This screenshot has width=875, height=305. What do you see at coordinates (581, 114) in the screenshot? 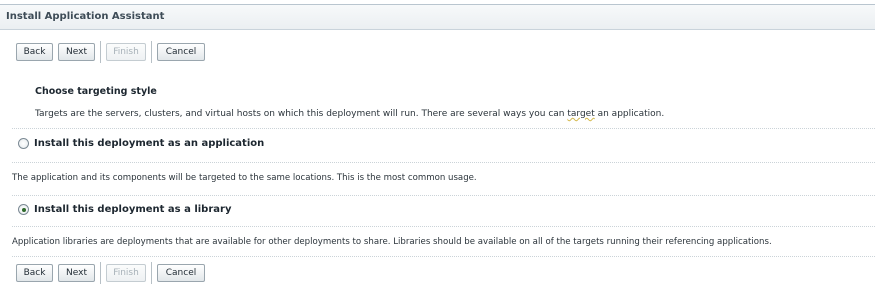
I see `spellcheck-flagged-word: target` at bounding box center [581, 114].